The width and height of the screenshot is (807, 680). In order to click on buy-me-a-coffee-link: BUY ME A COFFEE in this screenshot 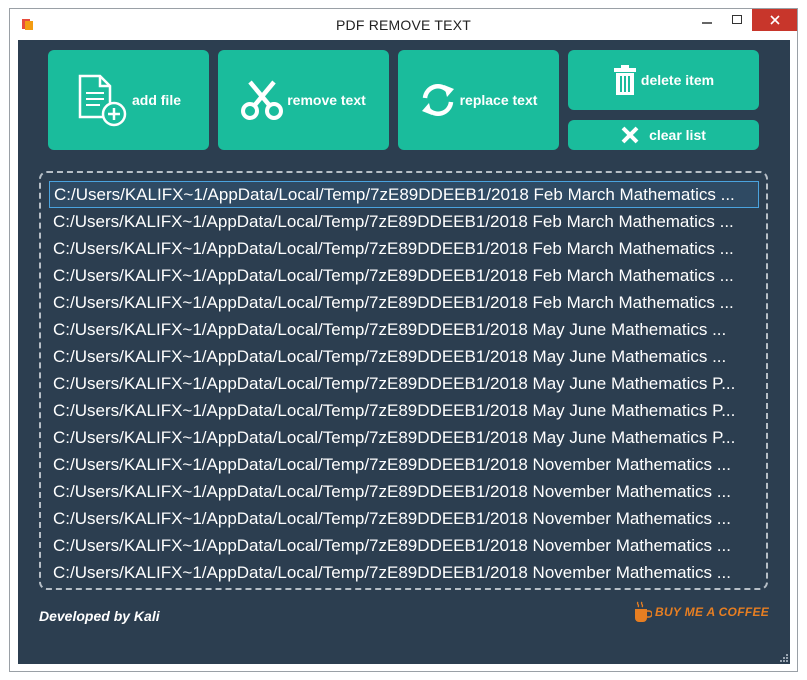, I will do `click(701, 612)`.